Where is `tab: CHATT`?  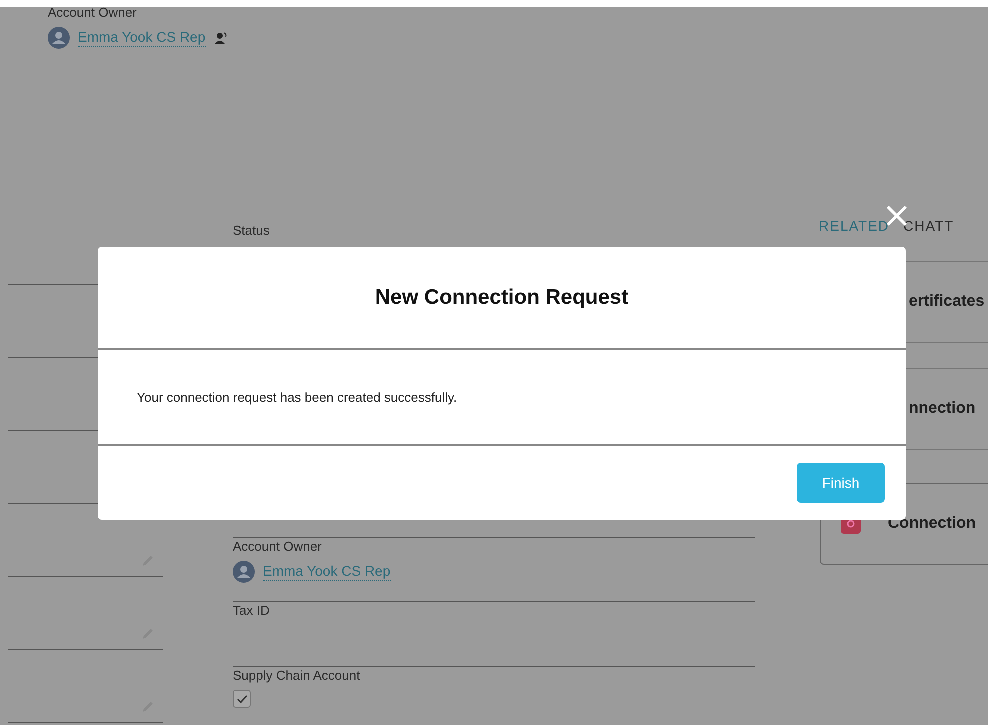
tab: CHATT is located at coordinates (929, 230).